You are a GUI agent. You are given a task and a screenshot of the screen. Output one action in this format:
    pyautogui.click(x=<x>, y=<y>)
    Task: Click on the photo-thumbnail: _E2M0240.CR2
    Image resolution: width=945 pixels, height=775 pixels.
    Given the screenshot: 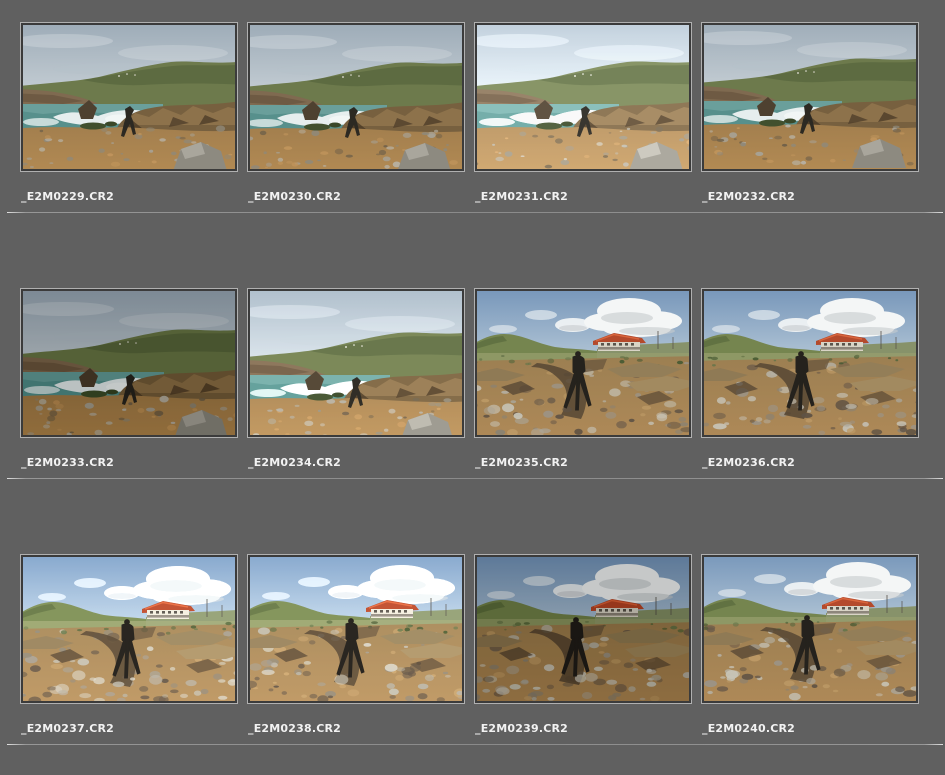 What is the action you would take?
    pyautogui.click(x=810, y=644)
    